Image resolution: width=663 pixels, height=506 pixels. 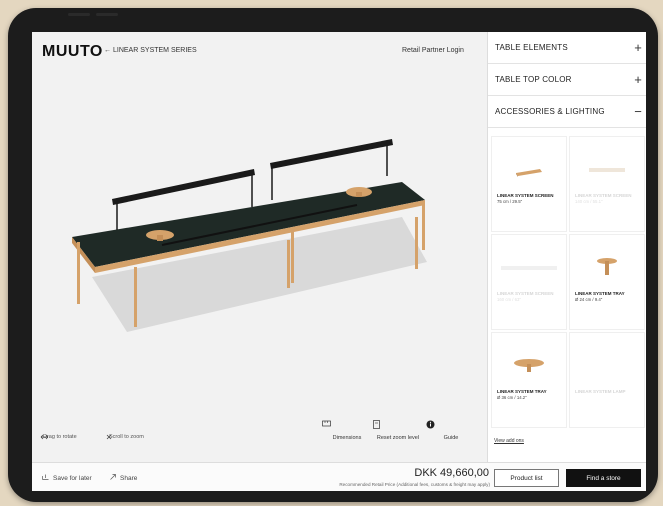 I want to click on accessory-card: LINEAR SYSTEM TRAY Ø 24 cm / 9.4", so click(x=607, y=282).